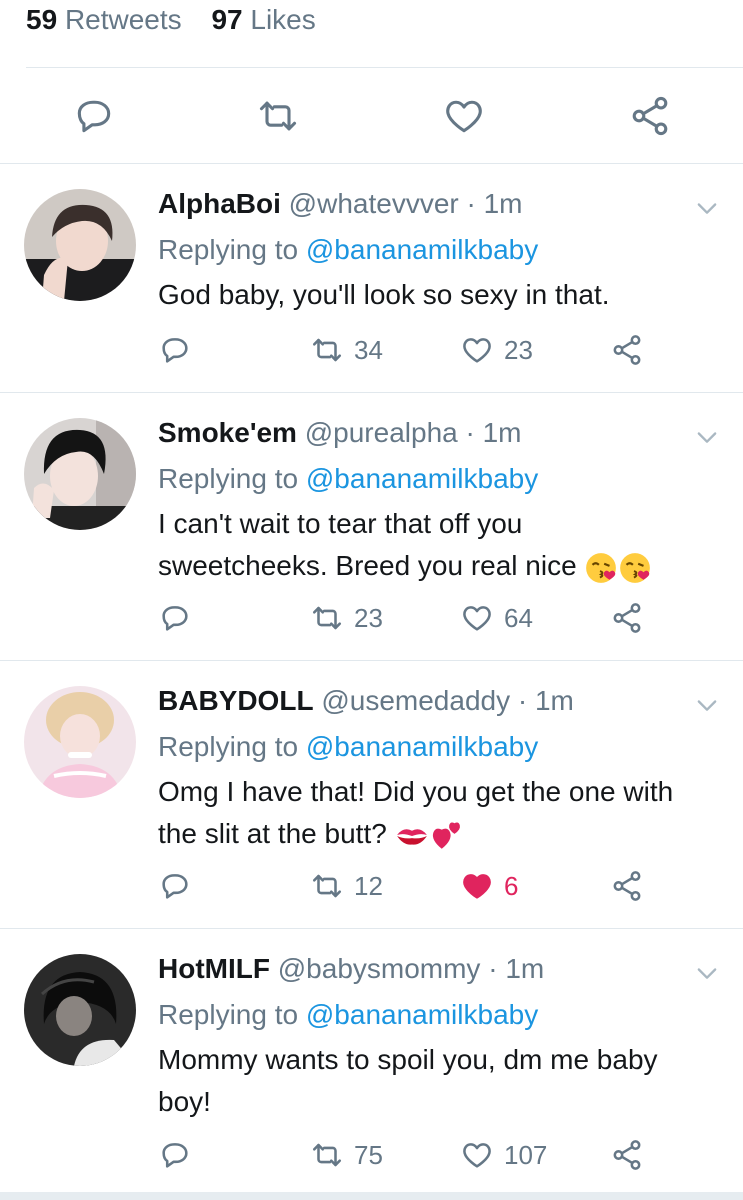 This screenshot has height=1200, width=743. Describe the element at coordinates (368, 885) in the screenshot. I see `retweet-count: 12` at that location.